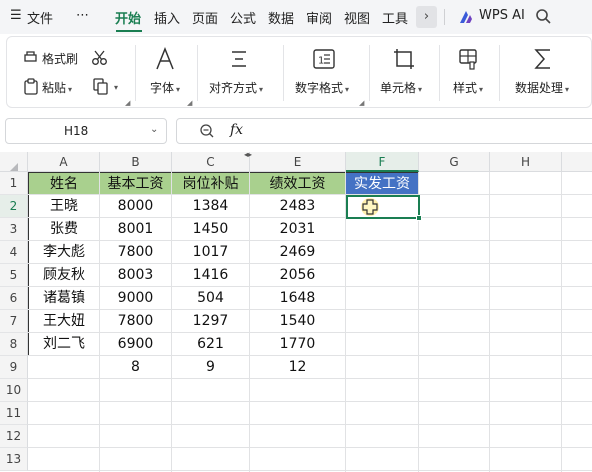  Describe the element at coordinates (14, 298) in the screenshot. I see `row-header-6: 6` at that location.